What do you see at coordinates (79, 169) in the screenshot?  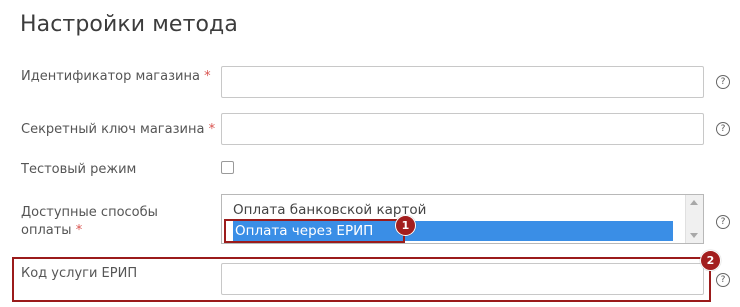 I see `test-mode-label: Тестовый режим` at bounding box center [79, 169].